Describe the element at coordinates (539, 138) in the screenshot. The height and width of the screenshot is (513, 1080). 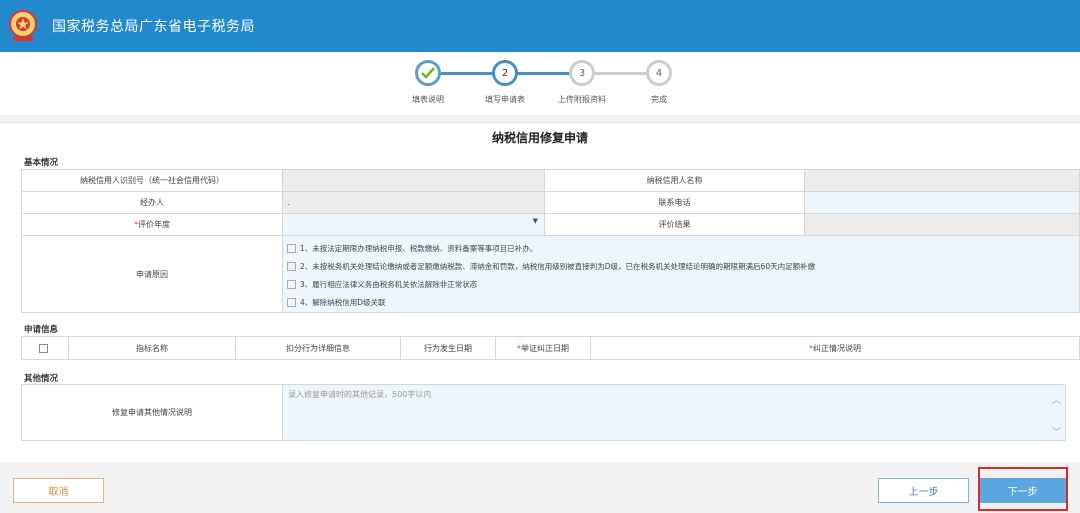
I see `form-title: 纳税信用修复申请` at that location.